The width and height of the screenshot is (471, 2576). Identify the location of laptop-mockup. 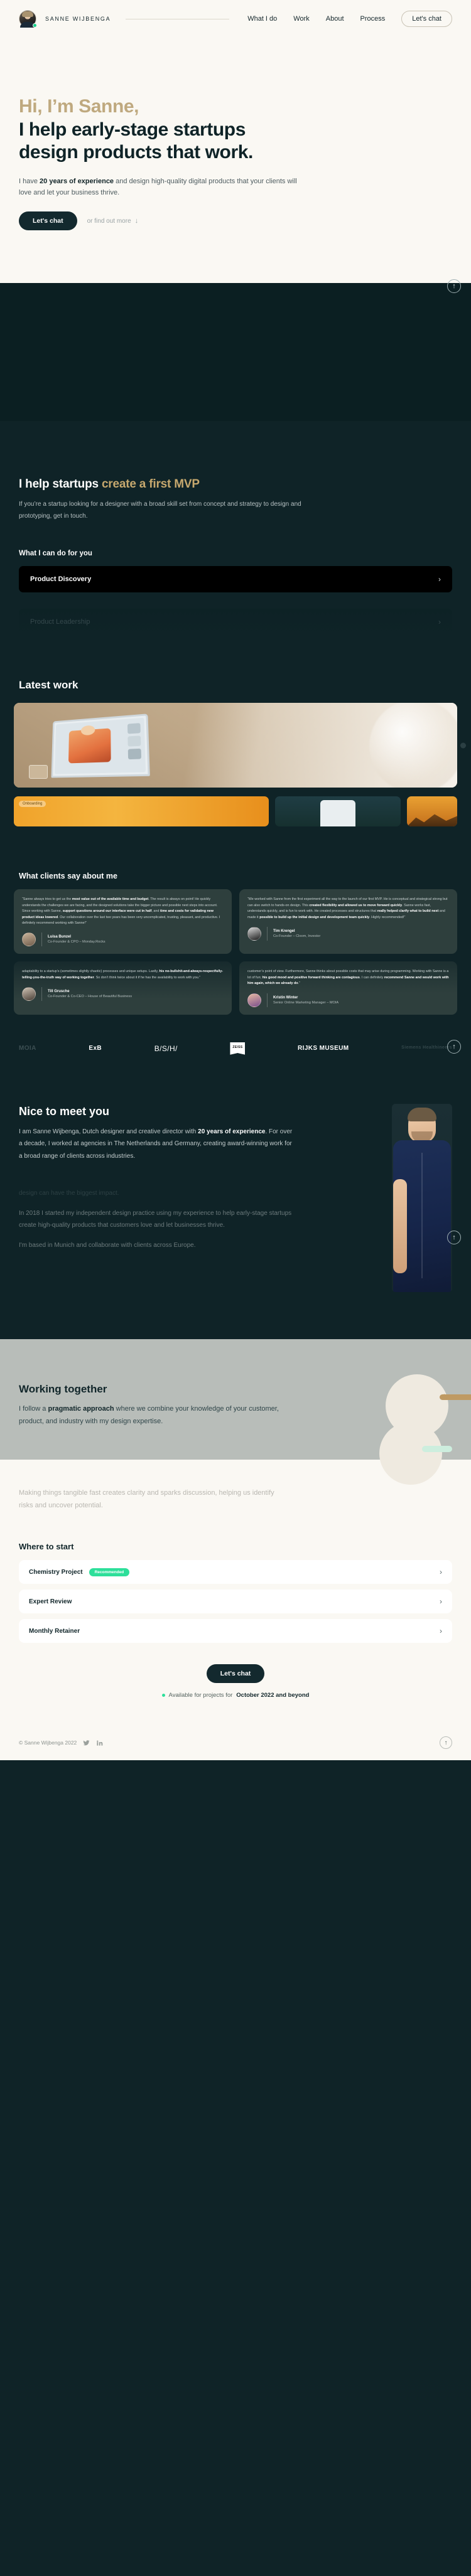
(100, 746).